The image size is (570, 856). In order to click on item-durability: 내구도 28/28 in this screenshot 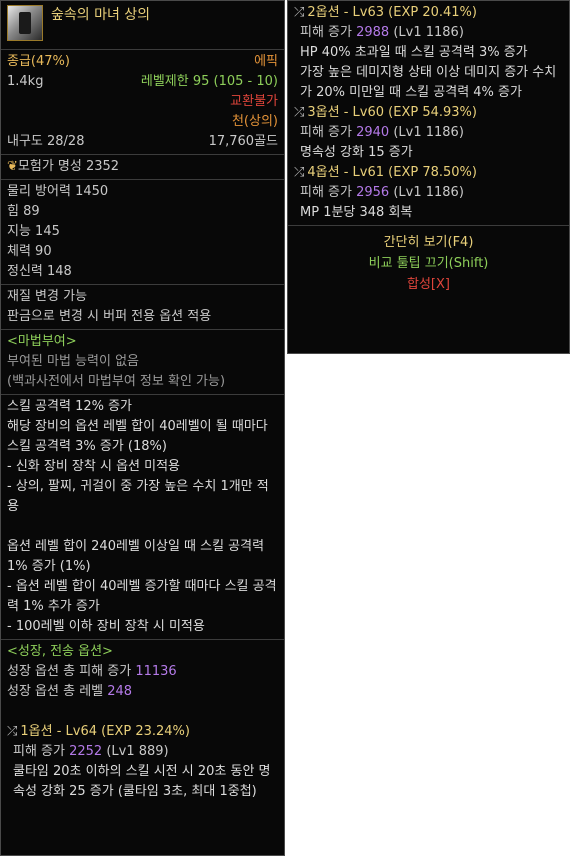, I will do `click(46, 141)`.